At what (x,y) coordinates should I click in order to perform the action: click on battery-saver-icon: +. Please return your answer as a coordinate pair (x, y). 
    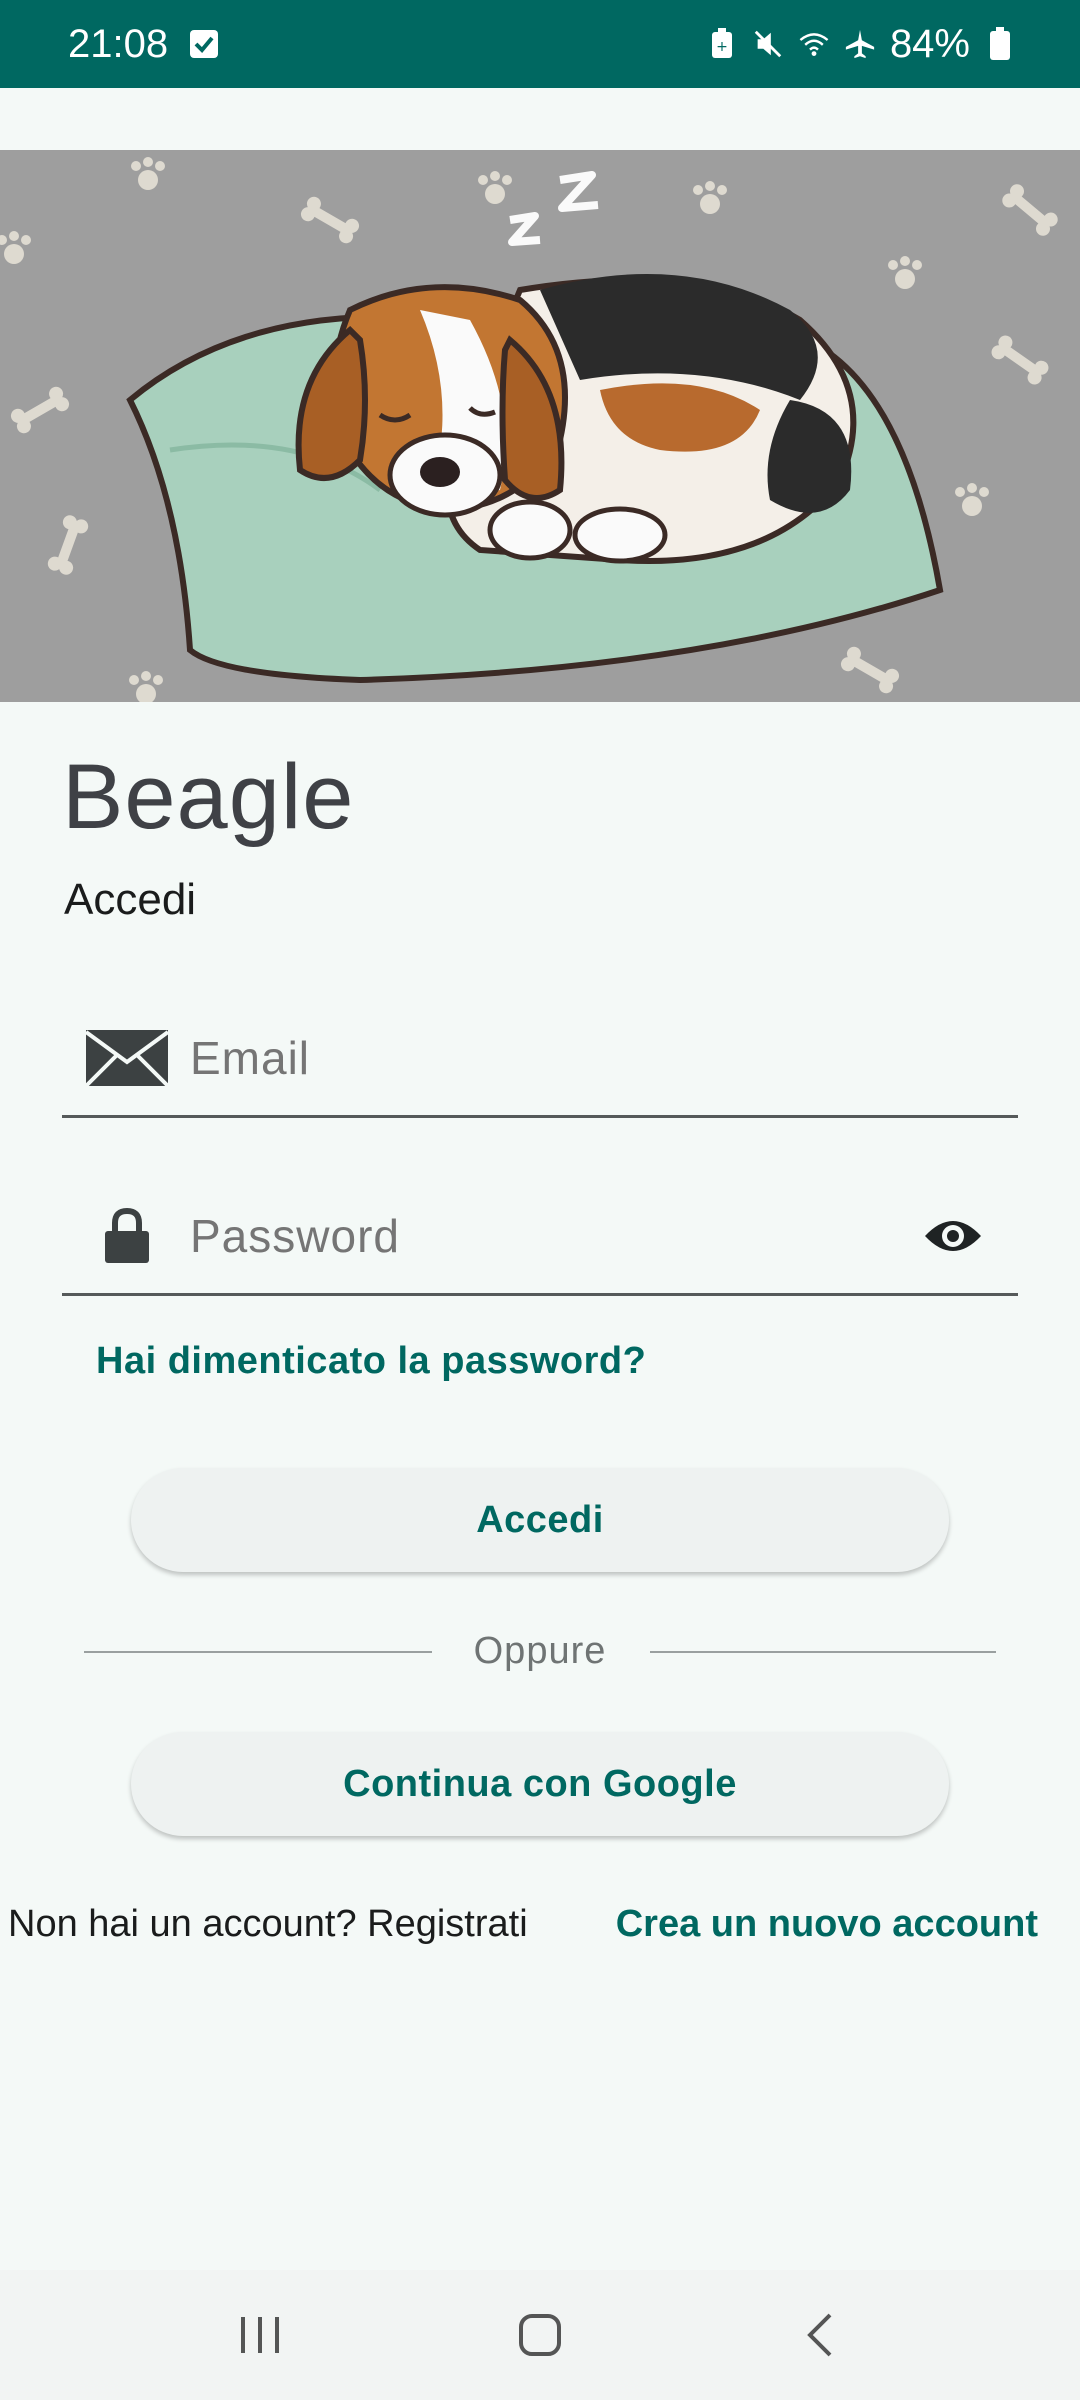
    Looking at the image, I should click on (722, 44).